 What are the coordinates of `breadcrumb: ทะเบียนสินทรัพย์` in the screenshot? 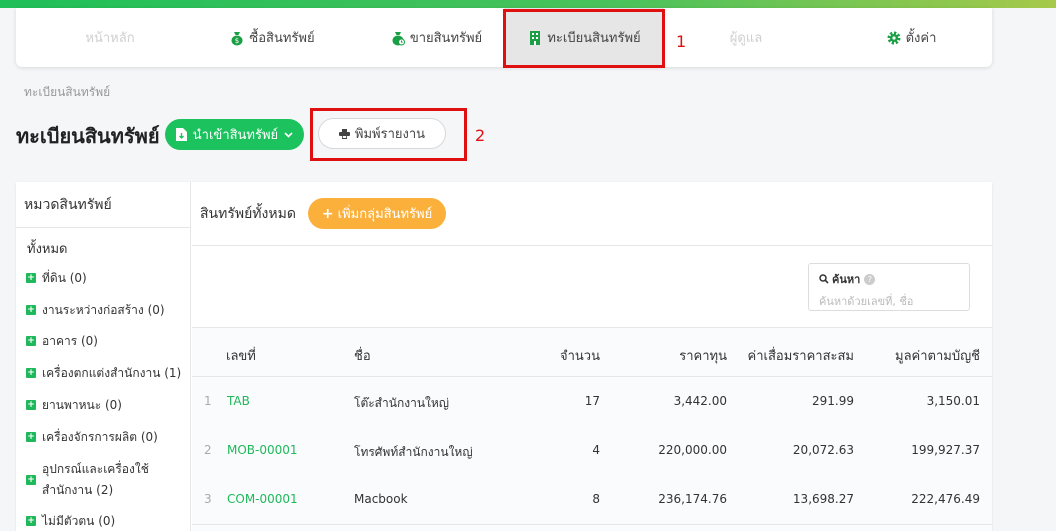 It's located at (67, 92).